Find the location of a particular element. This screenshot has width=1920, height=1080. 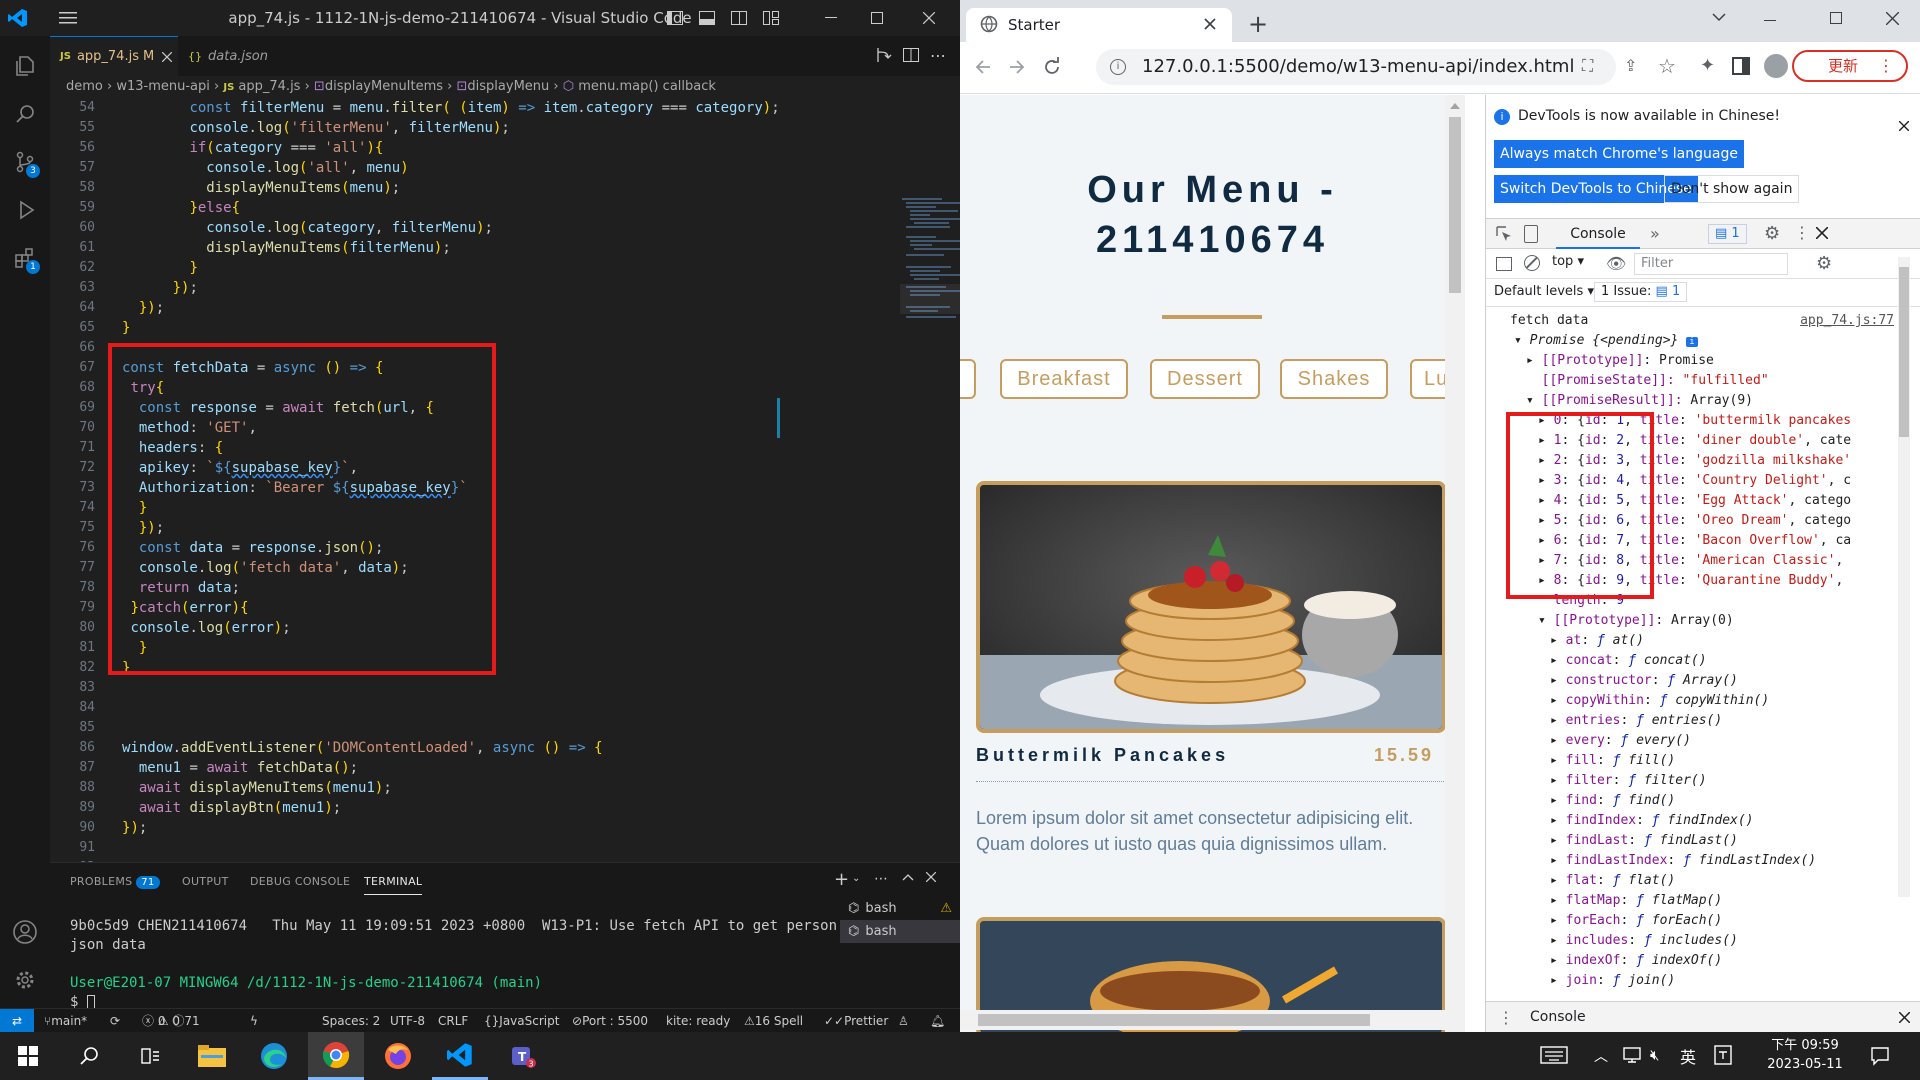

dont-show-again-button: Don't show again is located at coordinates (1732, 189).